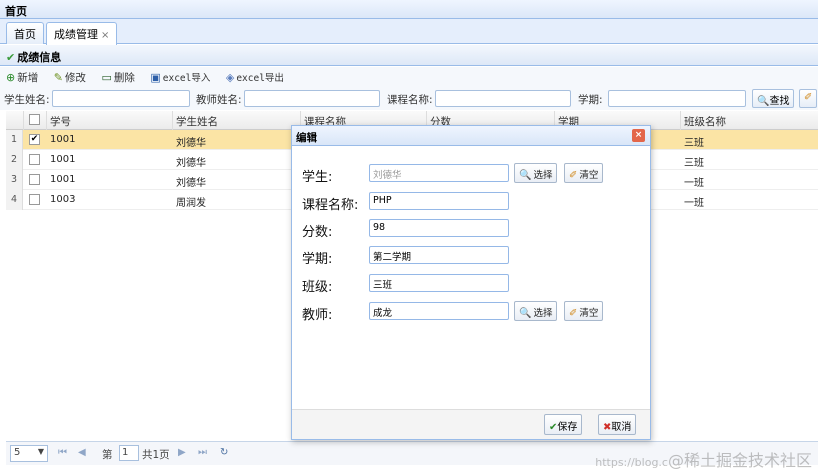  Describe the element at coordinates (155, 77) in the screenshot. I see `save-icon: ▣` at that location.